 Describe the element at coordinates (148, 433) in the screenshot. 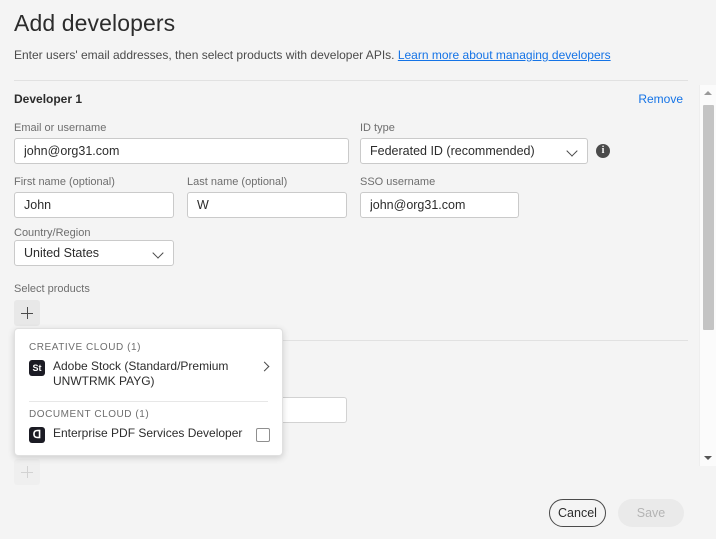

I see `product-item-label: Enterprise PDF Services Developer` at that location.